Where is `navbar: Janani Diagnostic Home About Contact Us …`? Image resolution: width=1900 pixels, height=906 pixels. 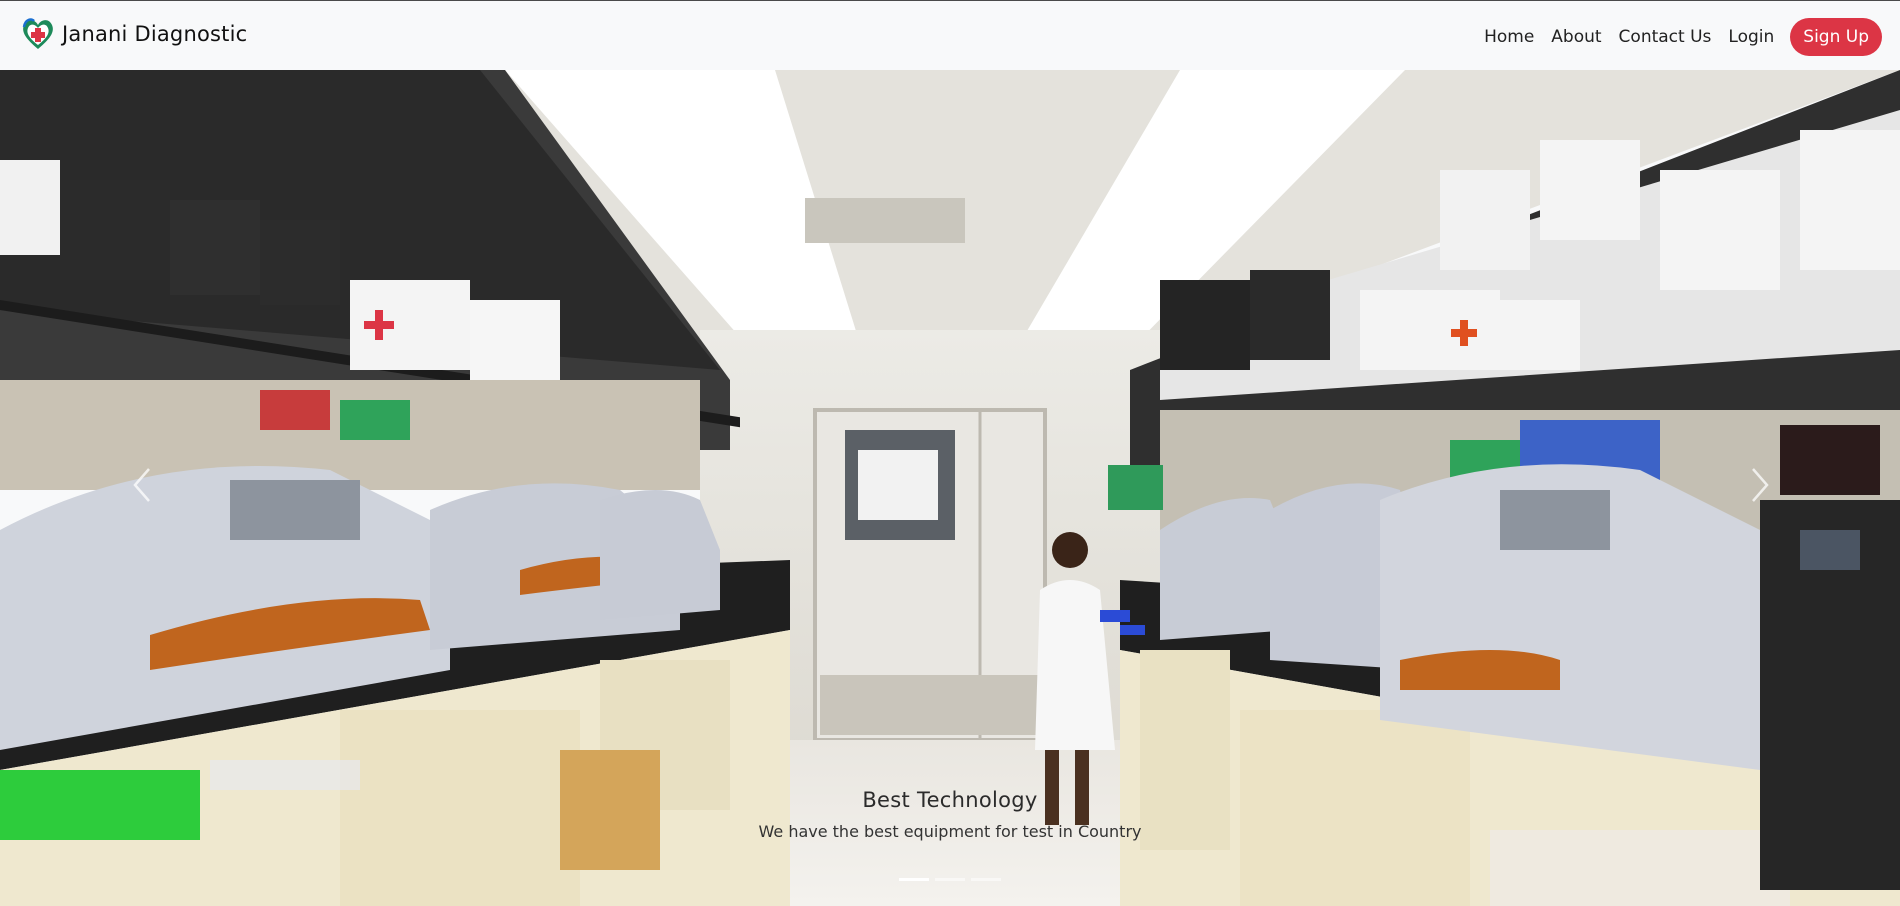
navbar: Janani Diagnostic Home About Contact Us … is located at coordinates (950, 35).